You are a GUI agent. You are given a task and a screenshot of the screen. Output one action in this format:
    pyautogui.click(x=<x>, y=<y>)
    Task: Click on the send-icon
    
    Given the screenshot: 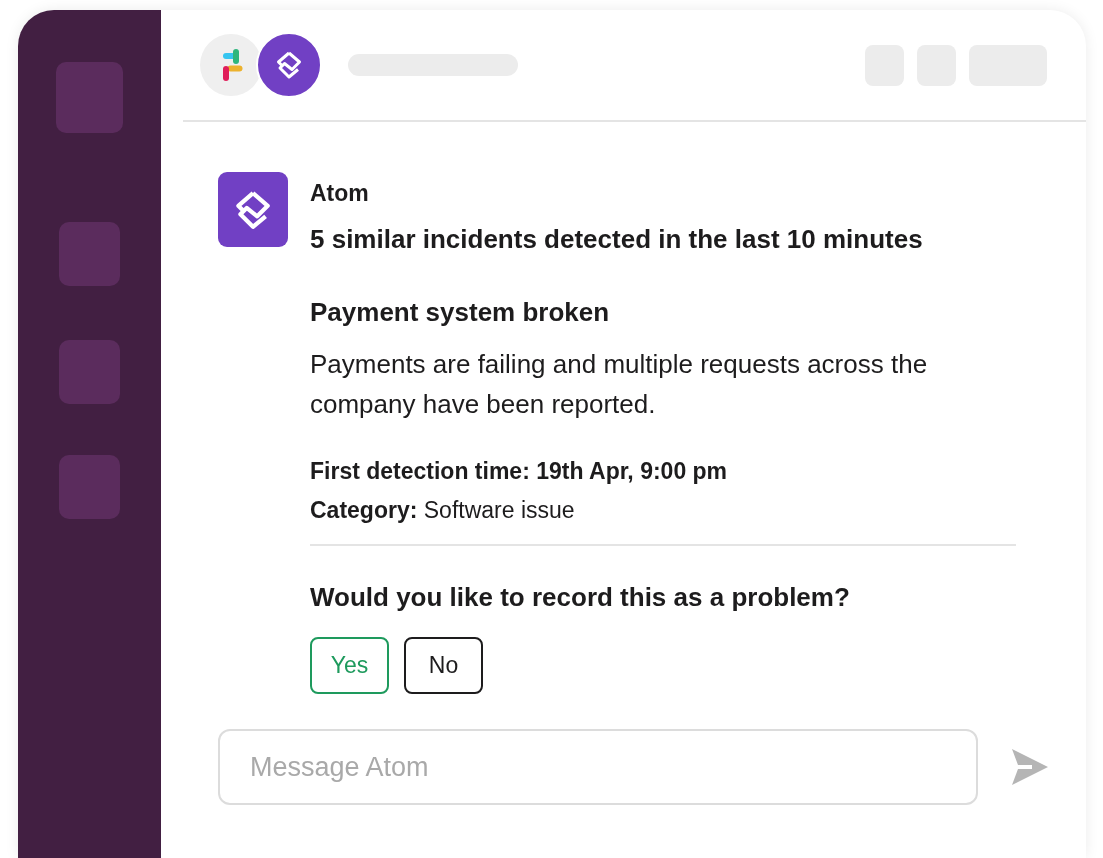 What is the action you would take?
    pyautogui.click(x=1030, y=767)
    